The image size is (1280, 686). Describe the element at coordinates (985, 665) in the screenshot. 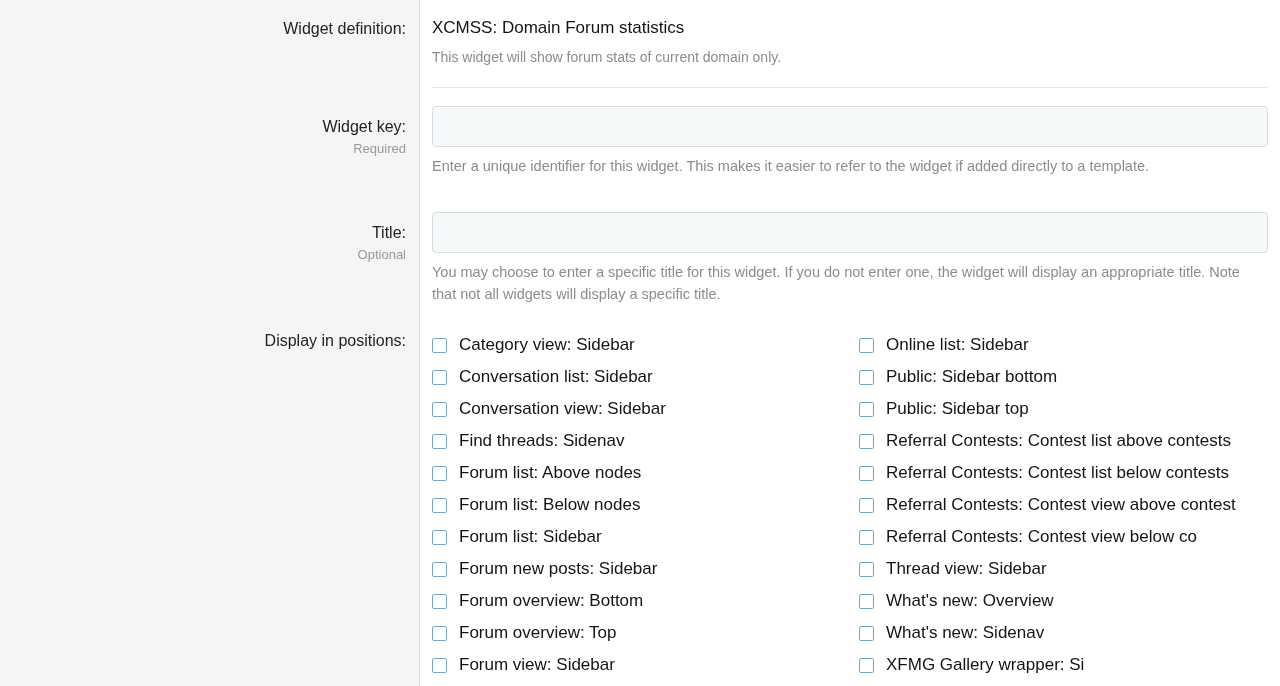

I see `checkbox-label: XFMG Gallery wrapper: Si` at that location.